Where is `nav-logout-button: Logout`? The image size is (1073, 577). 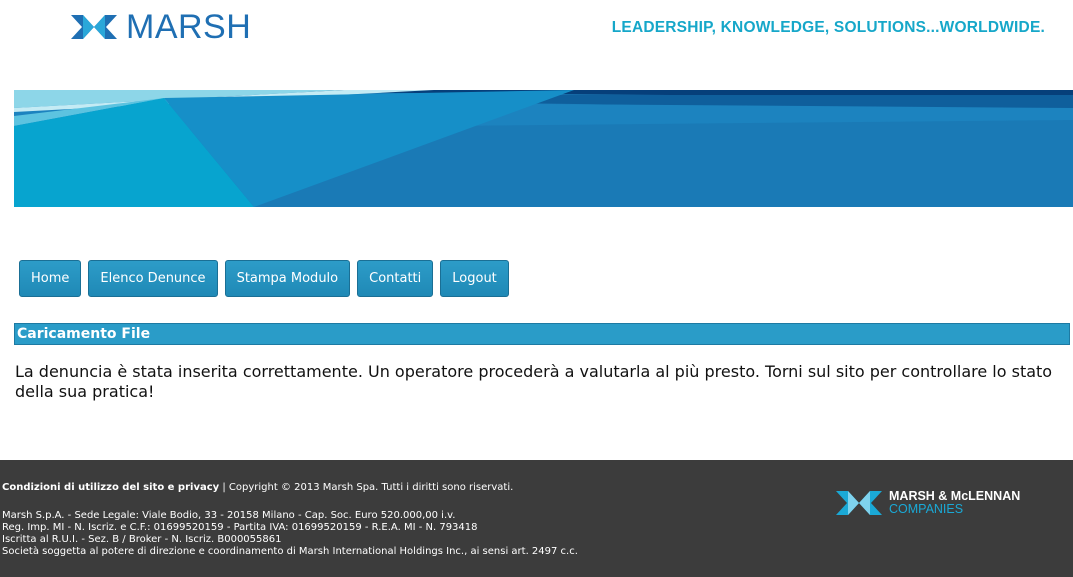 nav-logout-button: Logout is located at coordinates (474, 278).